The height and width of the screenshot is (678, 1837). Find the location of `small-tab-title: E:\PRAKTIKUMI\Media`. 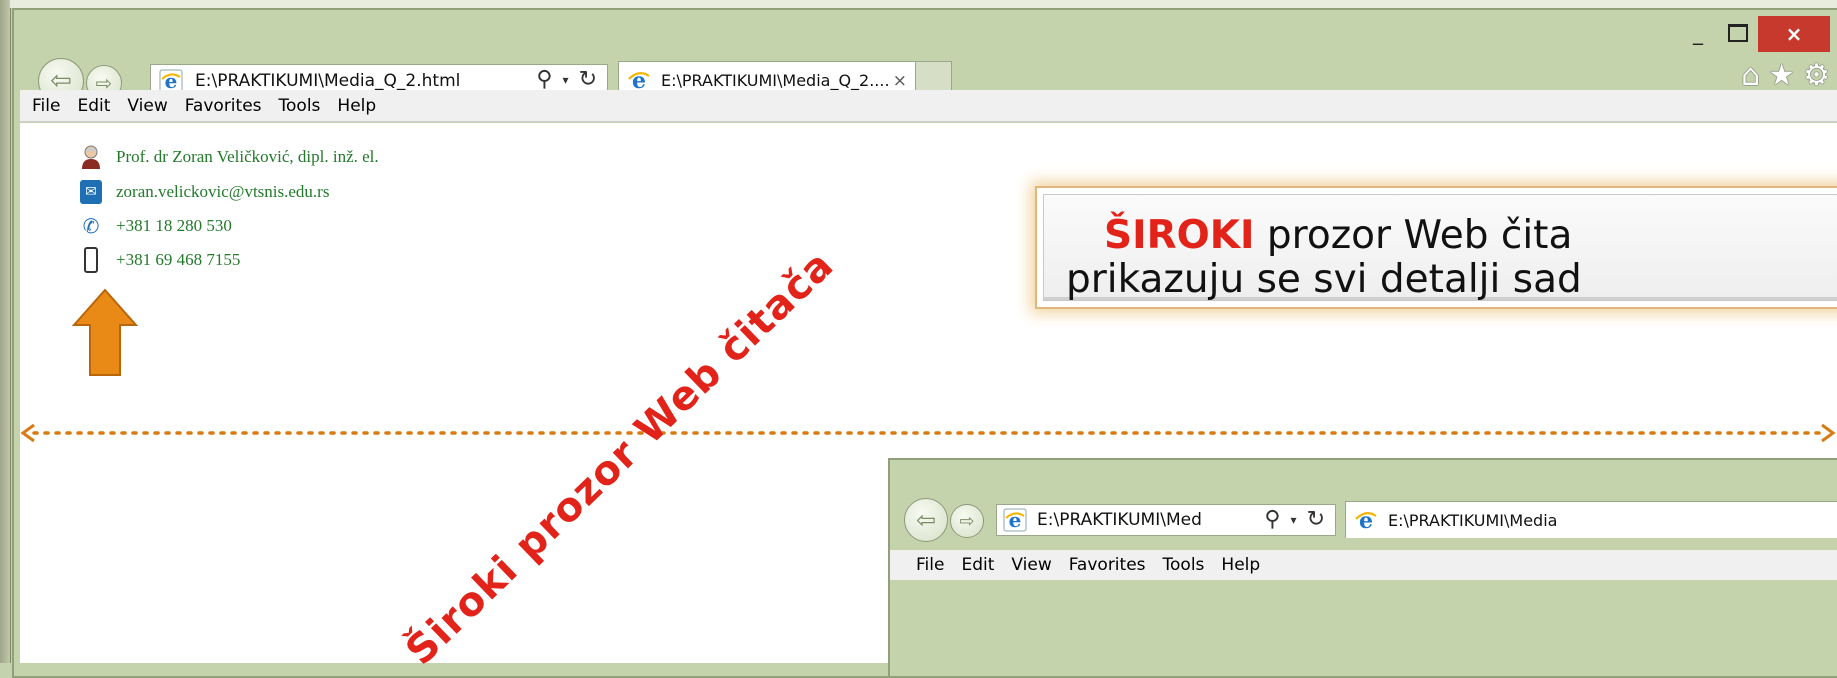

small-tab-title: E:\PRAKTIKUMI\Media is located at coordinates (1473, 520).